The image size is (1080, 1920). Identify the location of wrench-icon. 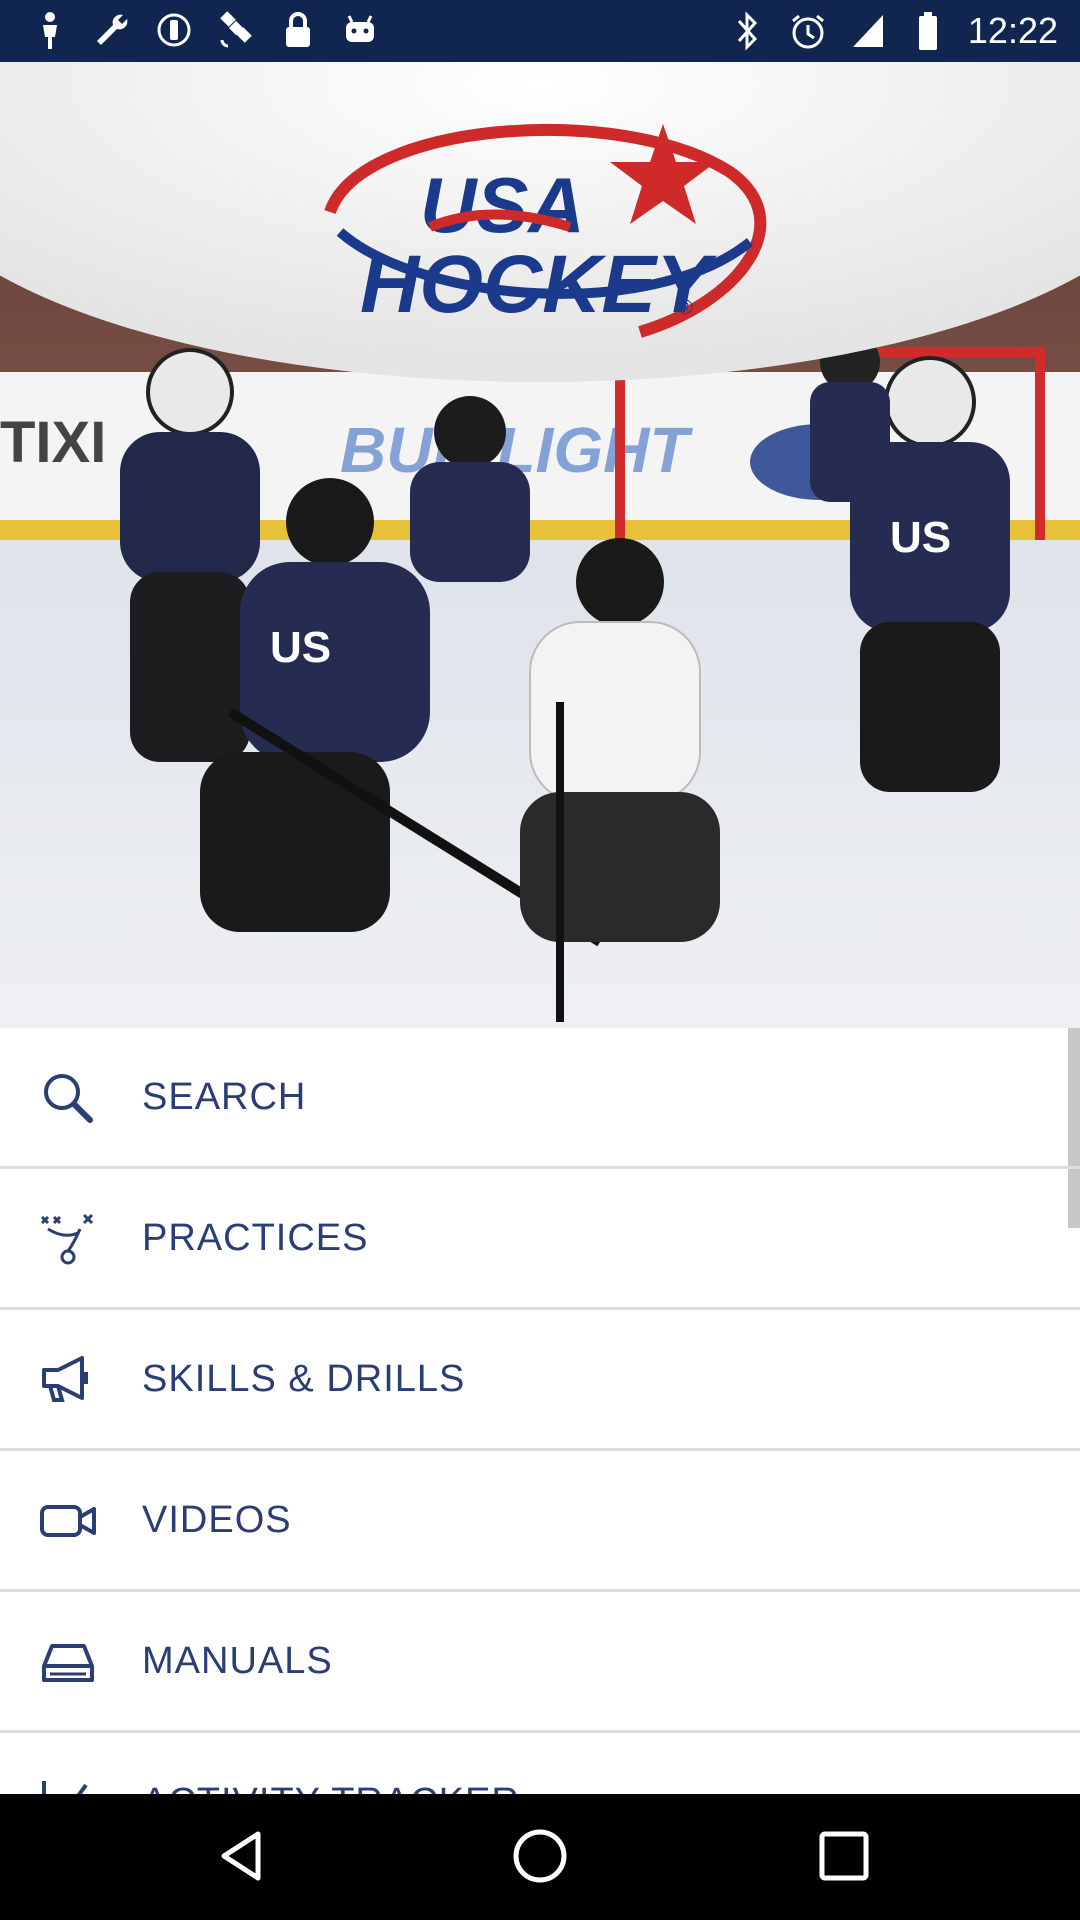
(112, 30).